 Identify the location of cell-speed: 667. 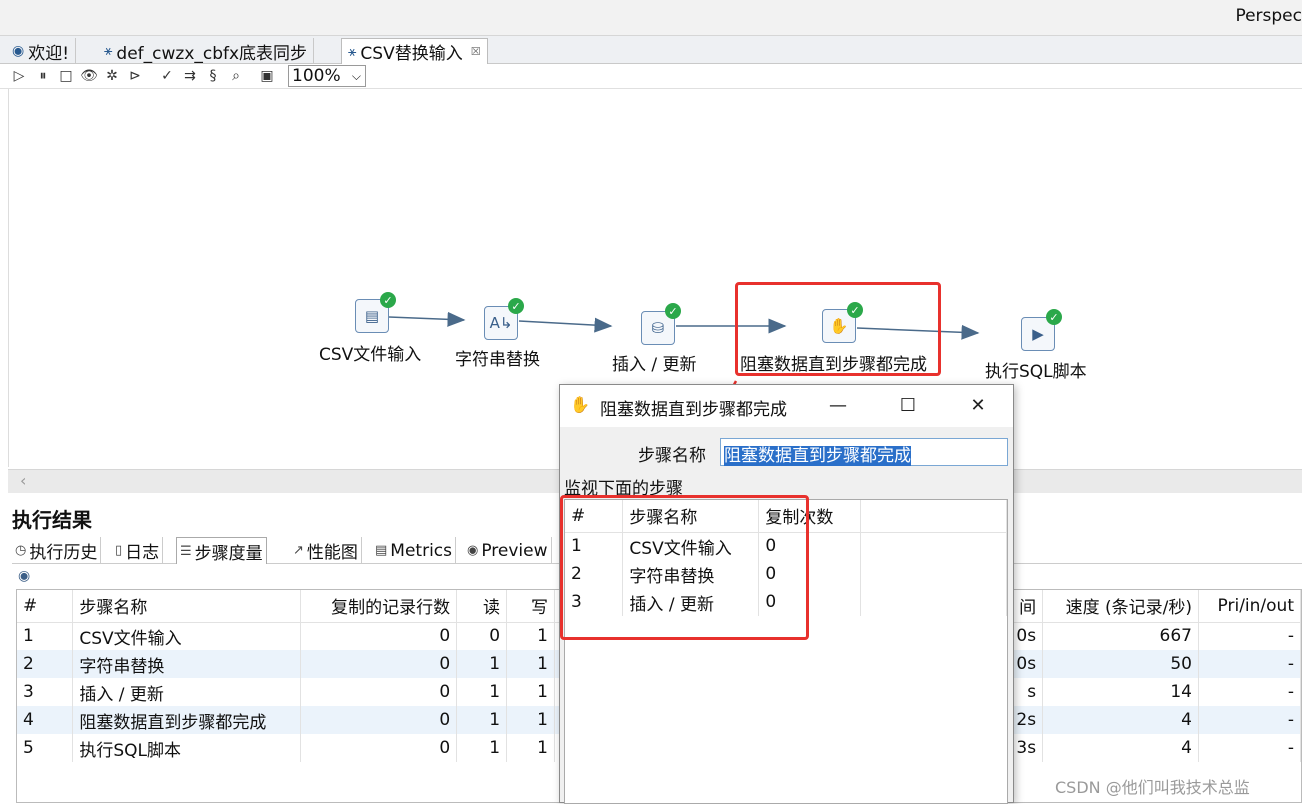
(1120, 636).